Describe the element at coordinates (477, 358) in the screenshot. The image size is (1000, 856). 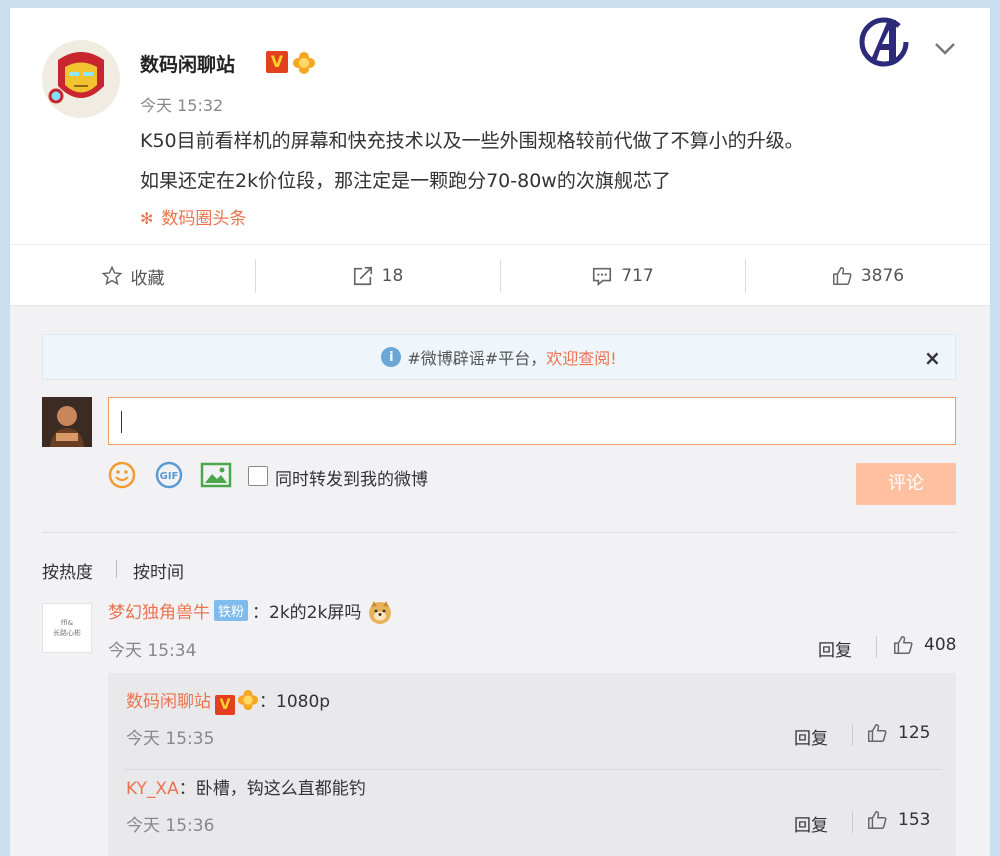
I see `notice-text: #微博辟谣#平台，` at that location.